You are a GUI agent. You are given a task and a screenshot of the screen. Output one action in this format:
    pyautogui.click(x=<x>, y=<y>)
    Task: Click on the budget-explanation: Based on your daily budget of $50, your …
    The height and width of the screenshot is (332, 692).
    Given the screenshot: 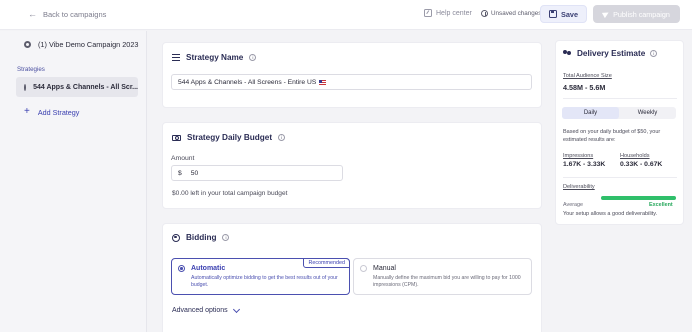 What is the action you would take?
    pyautogui.click(x=612, y=136)
    